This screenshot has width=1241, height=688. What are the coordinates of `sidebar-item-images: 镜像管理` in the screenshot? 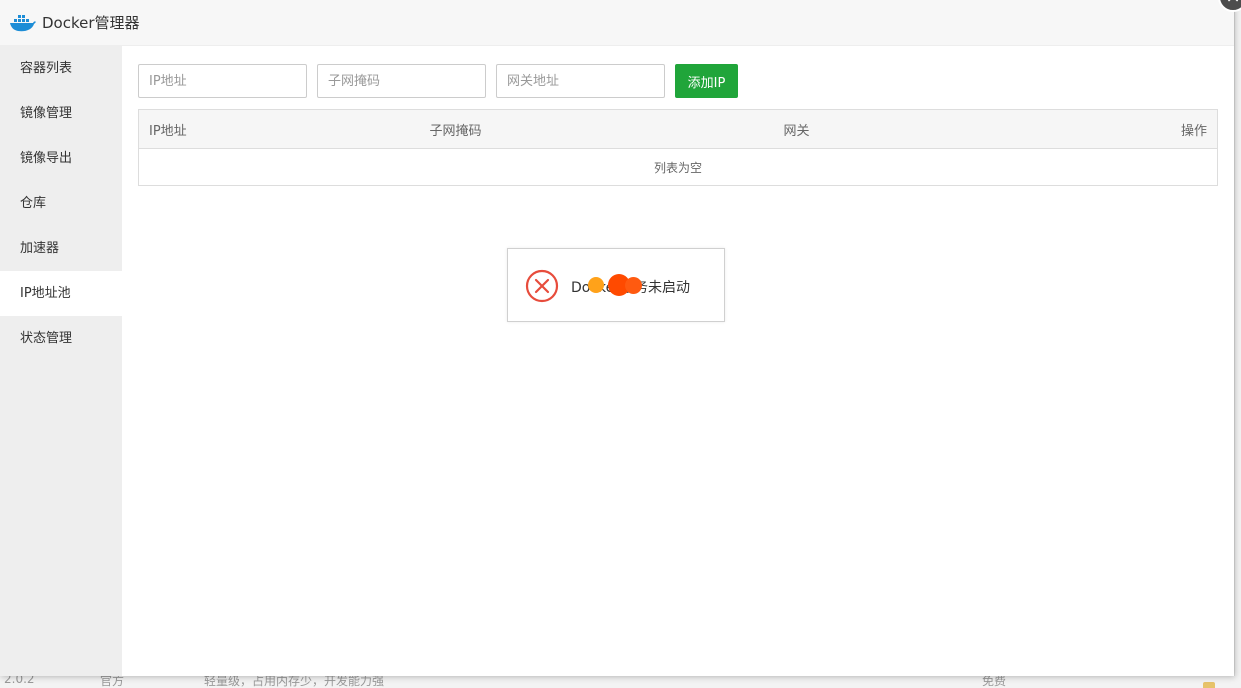 It's located at (61, 113).